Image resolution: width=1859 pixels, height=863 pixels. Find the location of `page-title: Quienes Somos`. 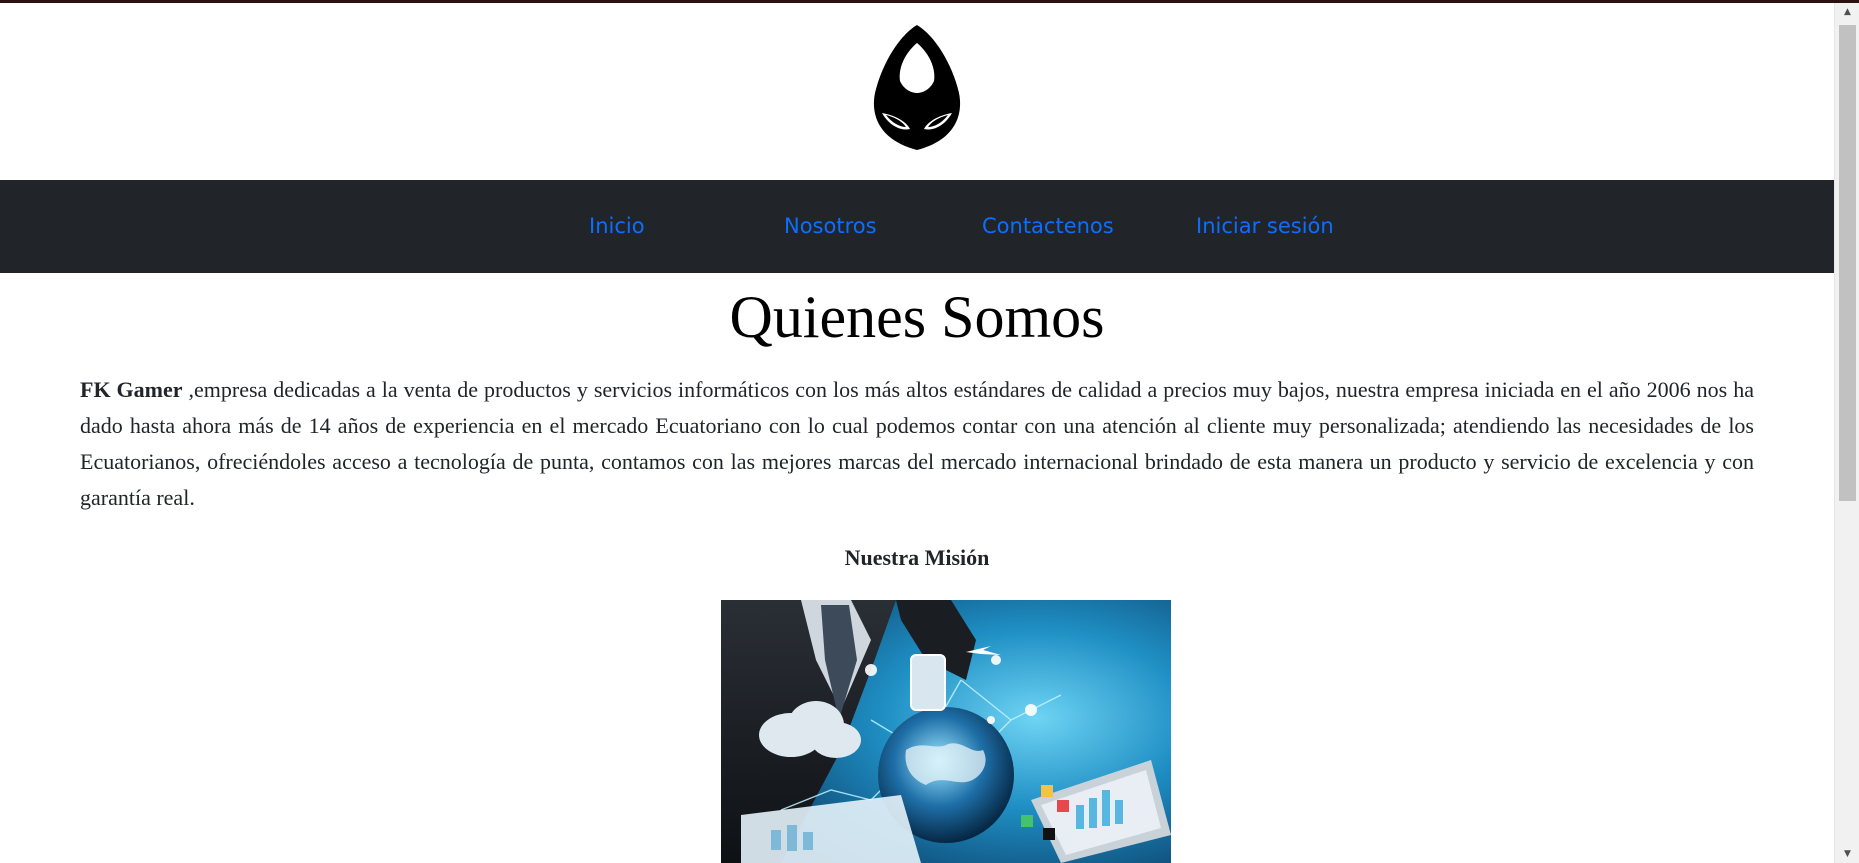

page-title: Quienes Somos is located at coordinates (917, 317).